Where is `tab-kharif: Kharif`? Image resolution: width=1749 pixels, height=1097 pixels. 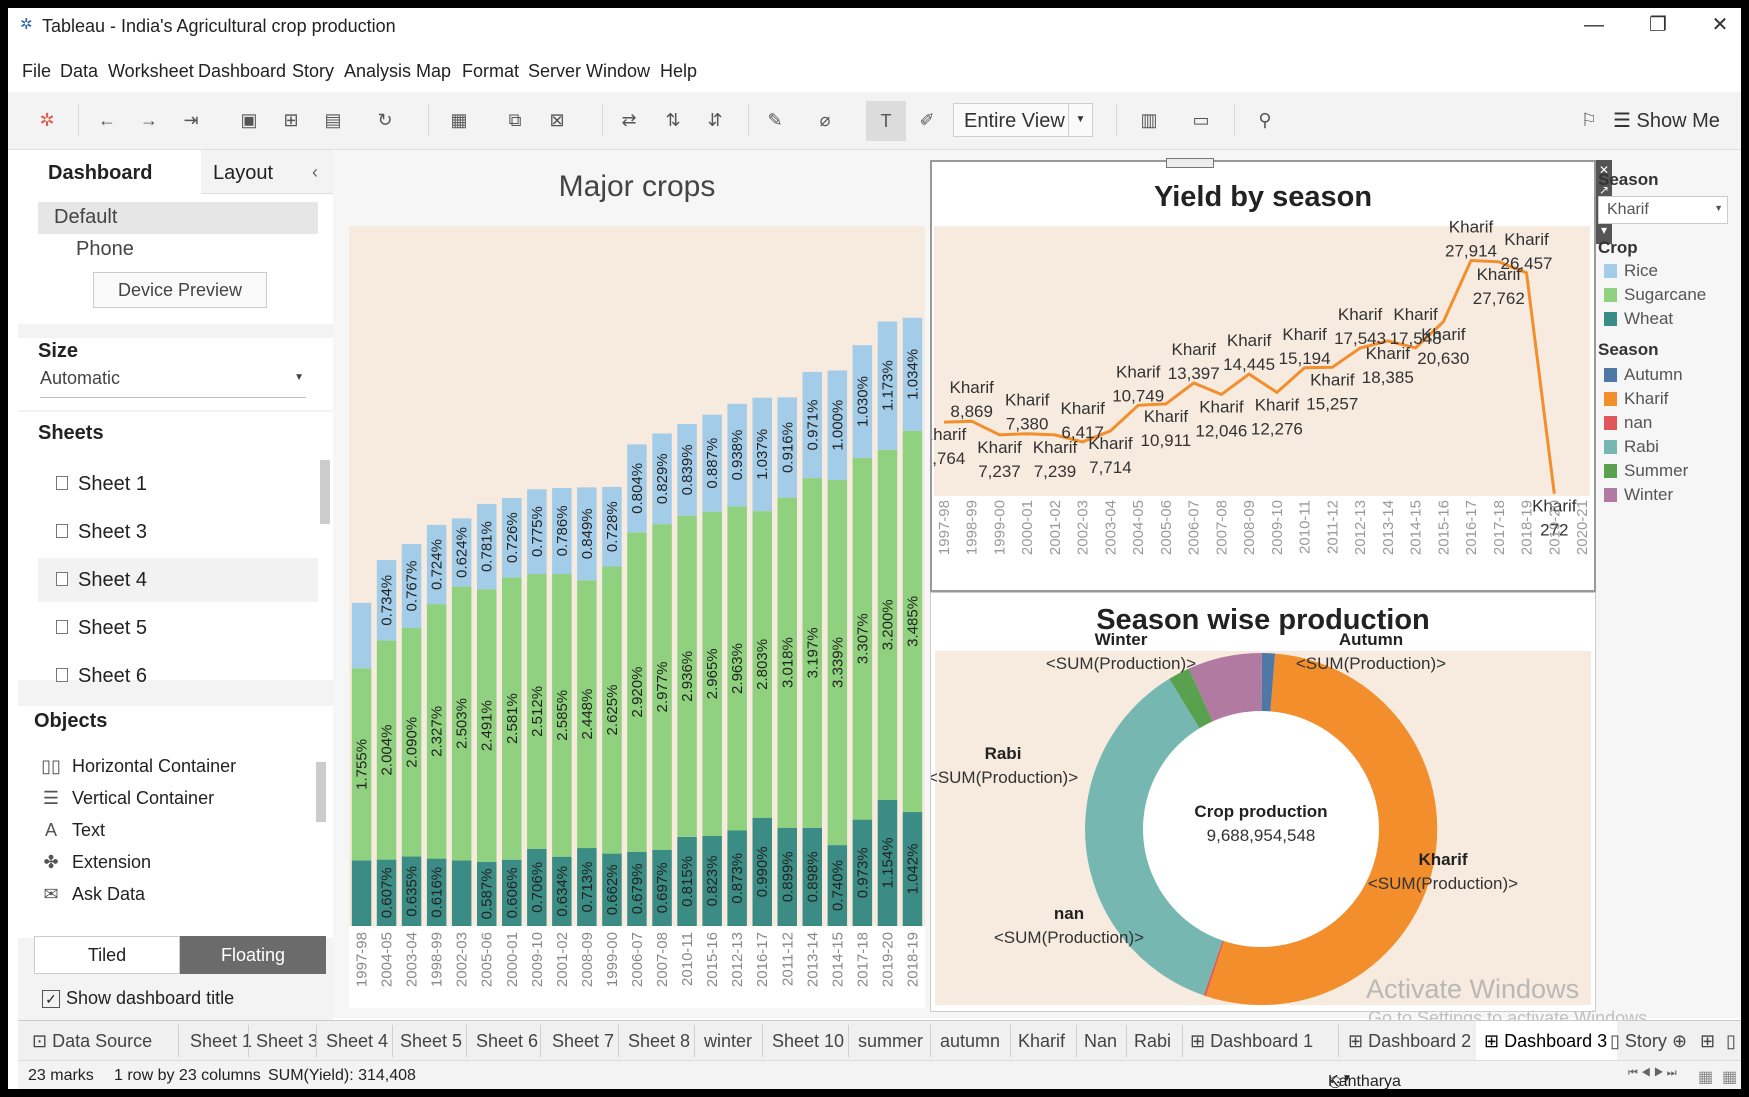 tab-kharif: Kharif is located at coordinates (1041, 1041).